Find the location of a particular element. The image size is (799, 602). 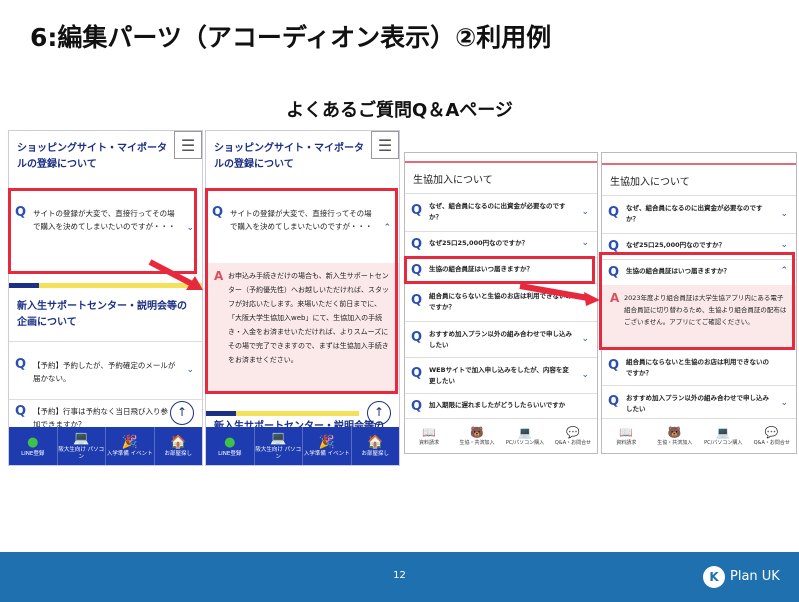

faq-item: Q WEBサイトで加入申し込みをしたが、内容を変更したい ⌄ is located at coordinates (501, 376).